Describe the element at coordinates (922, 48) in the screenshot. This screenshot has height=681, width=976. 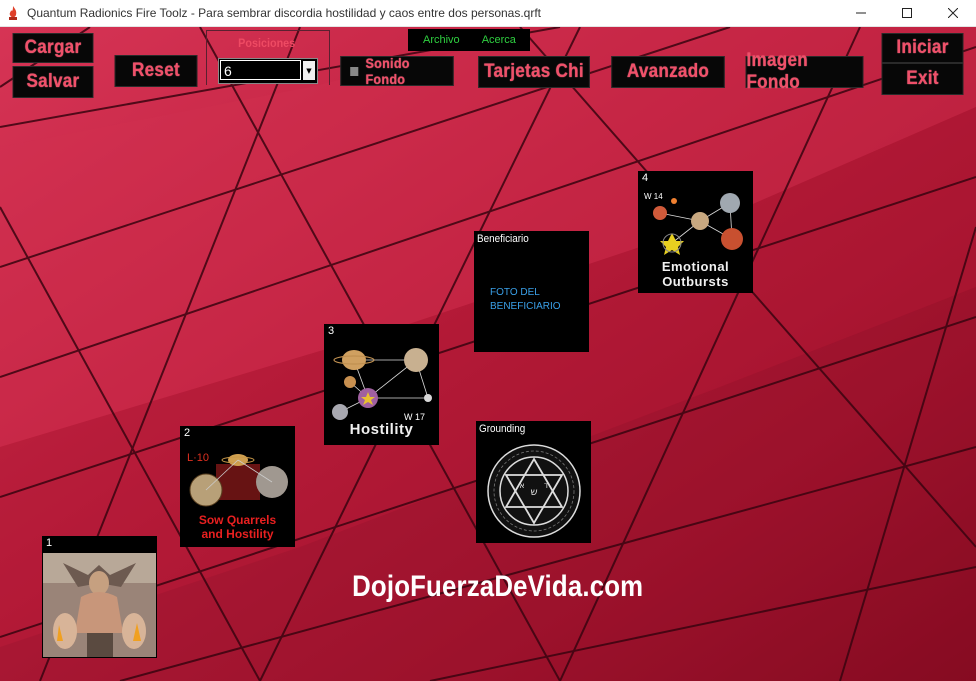
I see `iniciar-button: Iniciar` at that location.